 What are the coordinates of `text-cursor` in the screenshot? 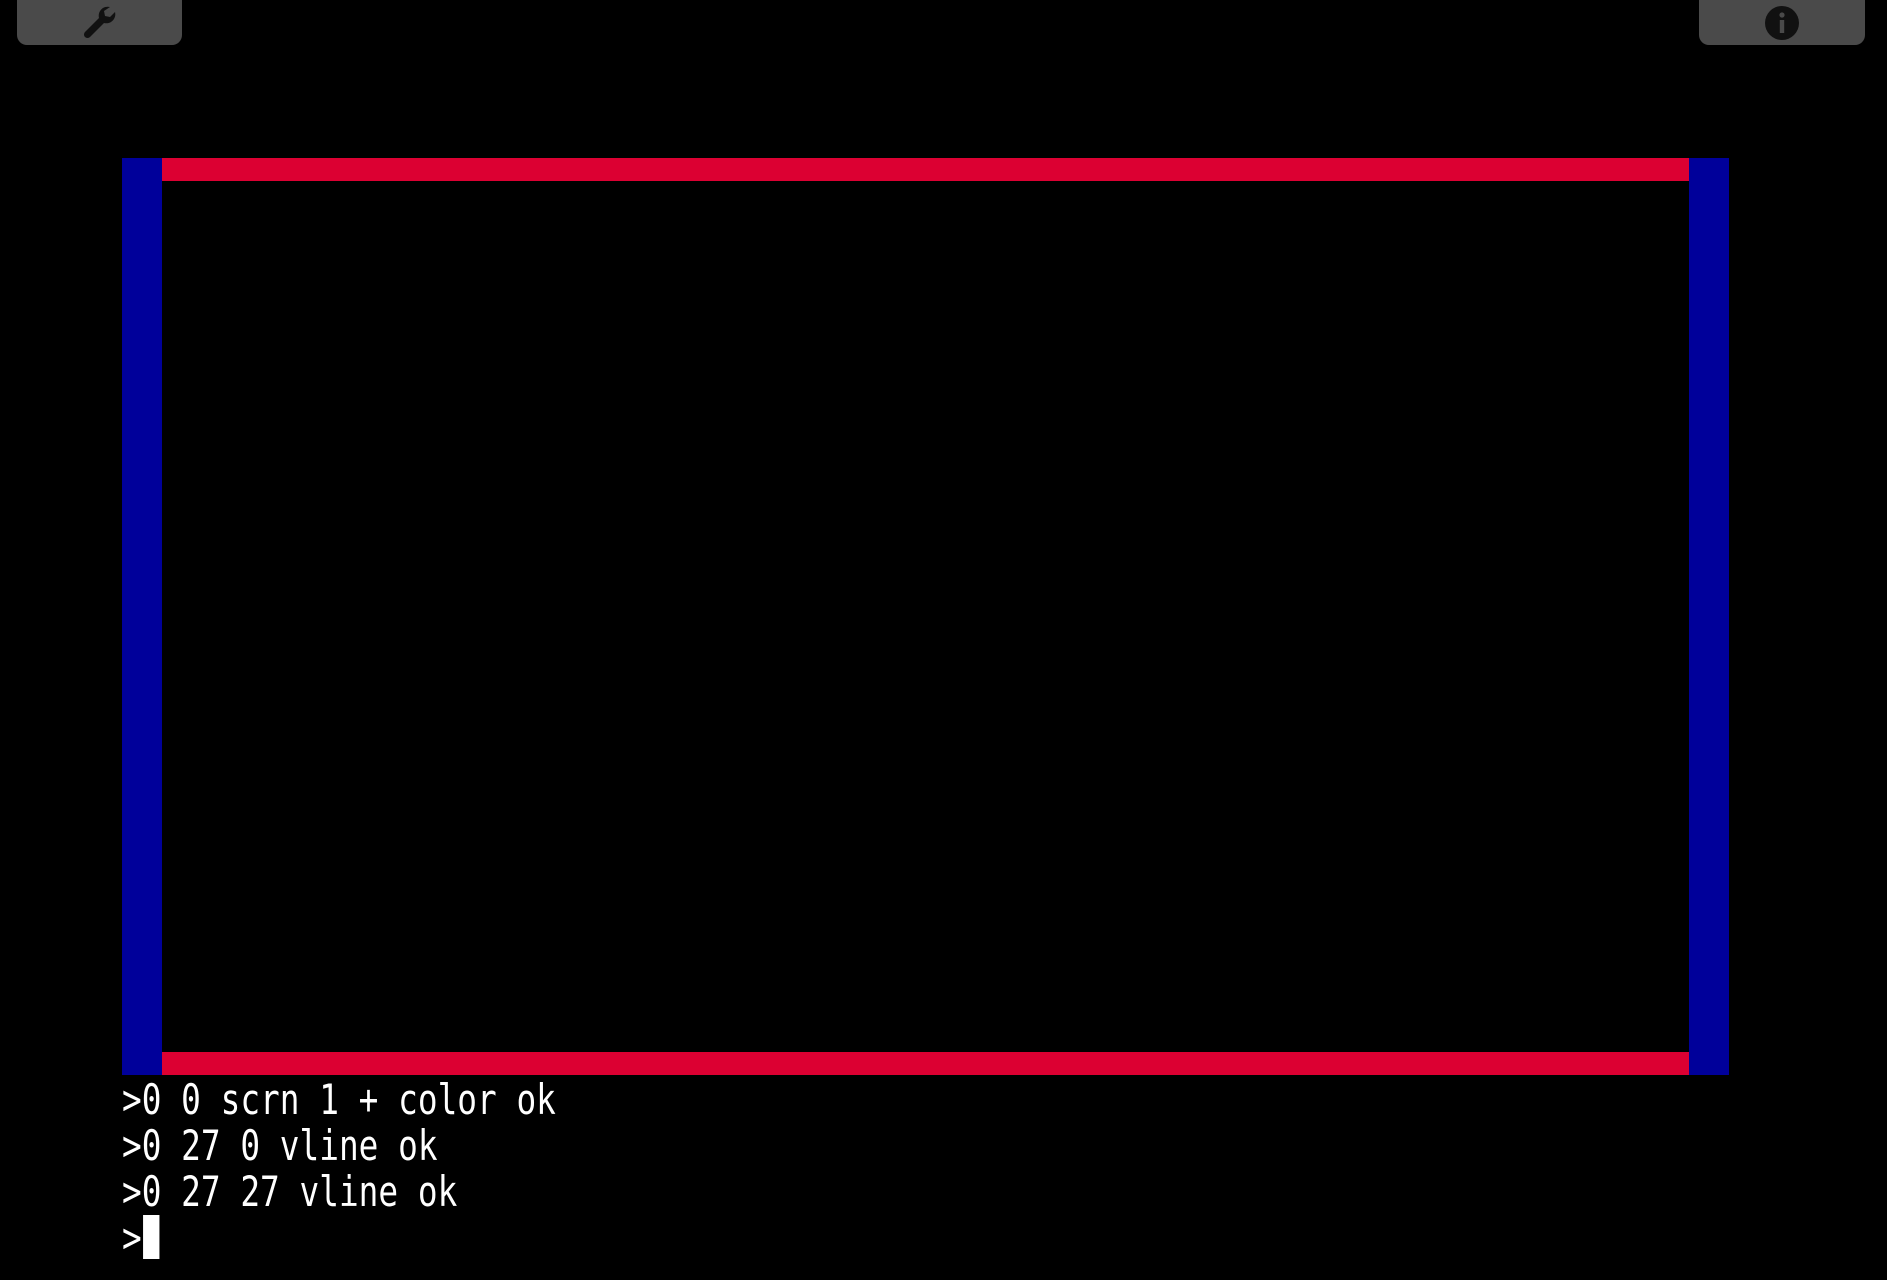 It's located at (151, 1237).